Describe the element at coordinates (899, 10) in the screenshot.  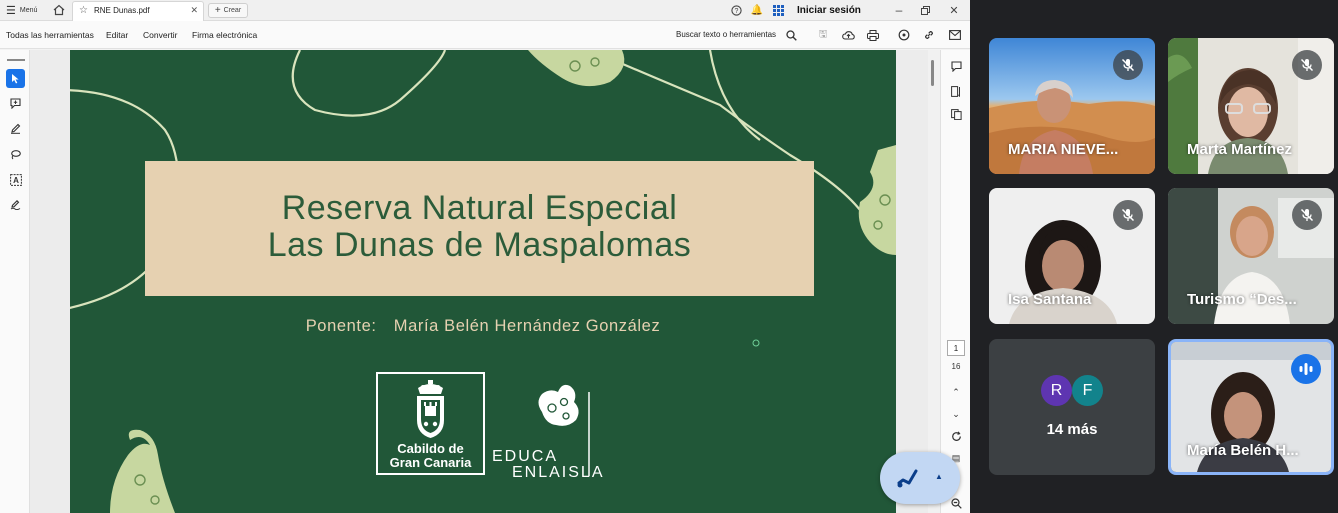
I see `minimize-icon: –` at that location.